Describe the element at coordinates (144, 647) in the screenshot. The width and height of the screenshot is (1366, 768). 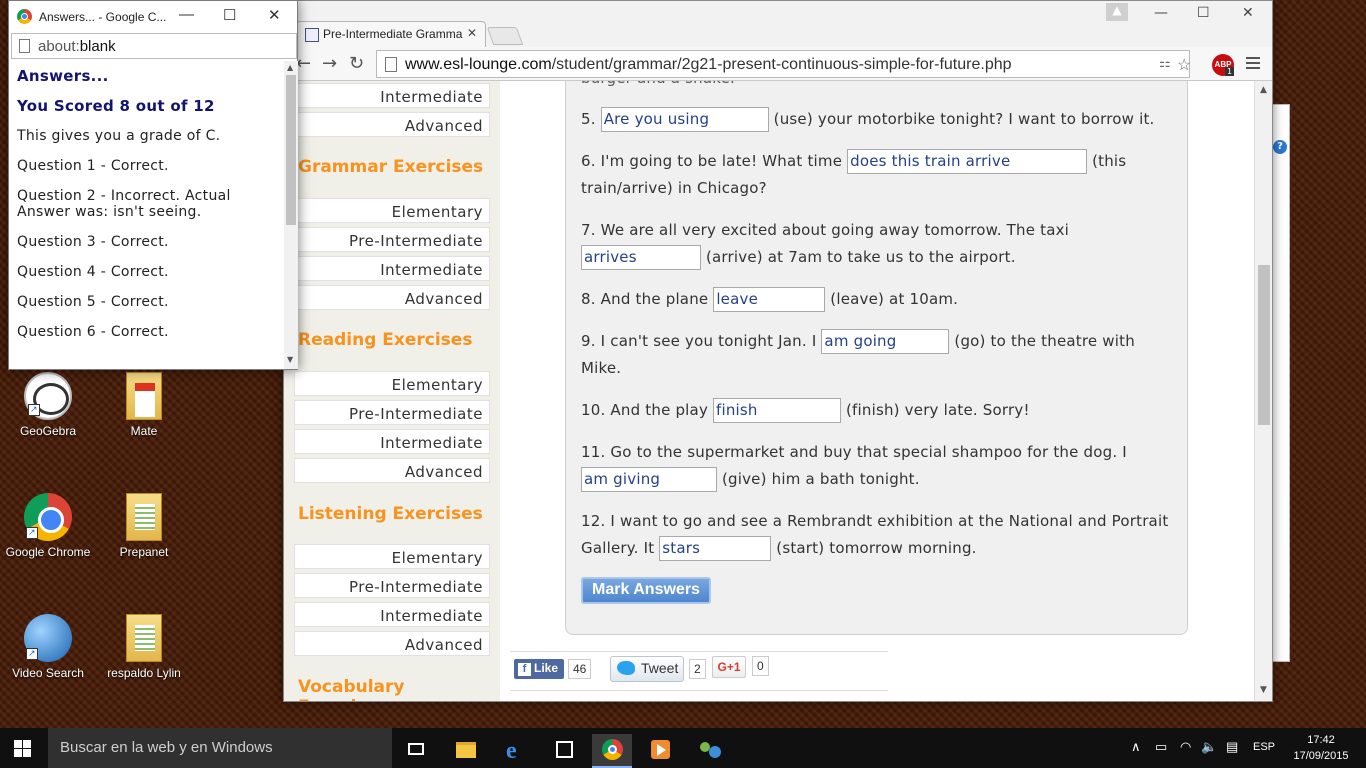
I see `desktop-icon-respaldo-lylin: respaldo Lylin` at that location.